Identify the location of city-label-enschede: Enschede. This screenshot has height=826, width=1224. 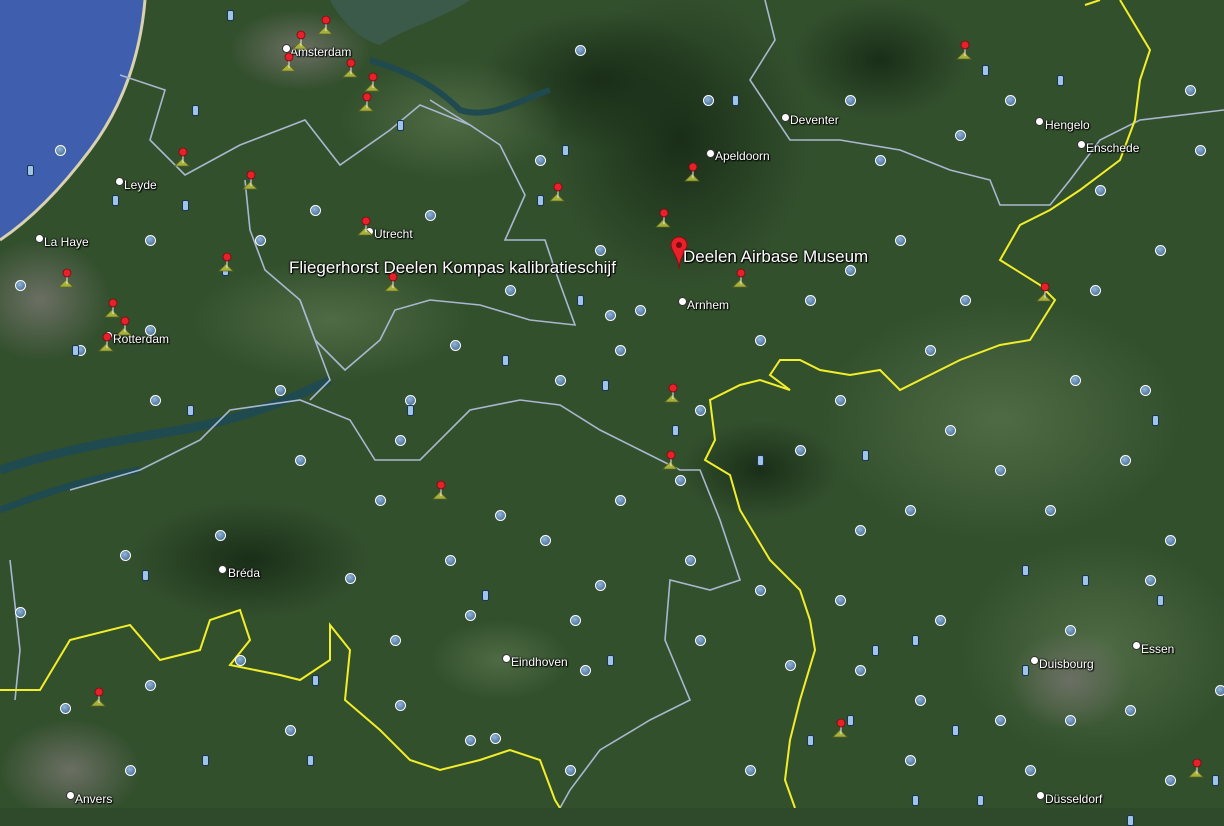
(1112, 148).